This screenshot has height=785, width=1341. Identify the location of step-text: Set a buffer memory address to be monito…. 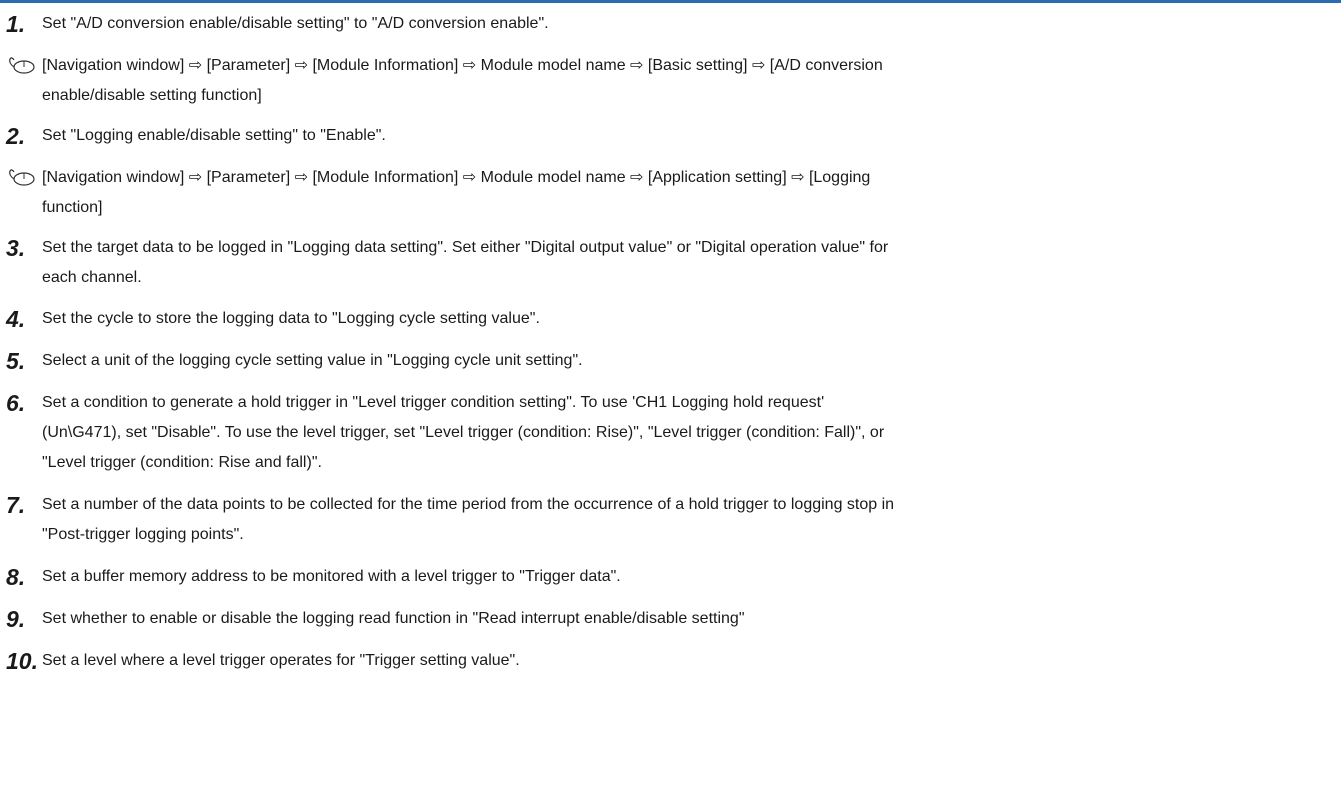
(331, 576).